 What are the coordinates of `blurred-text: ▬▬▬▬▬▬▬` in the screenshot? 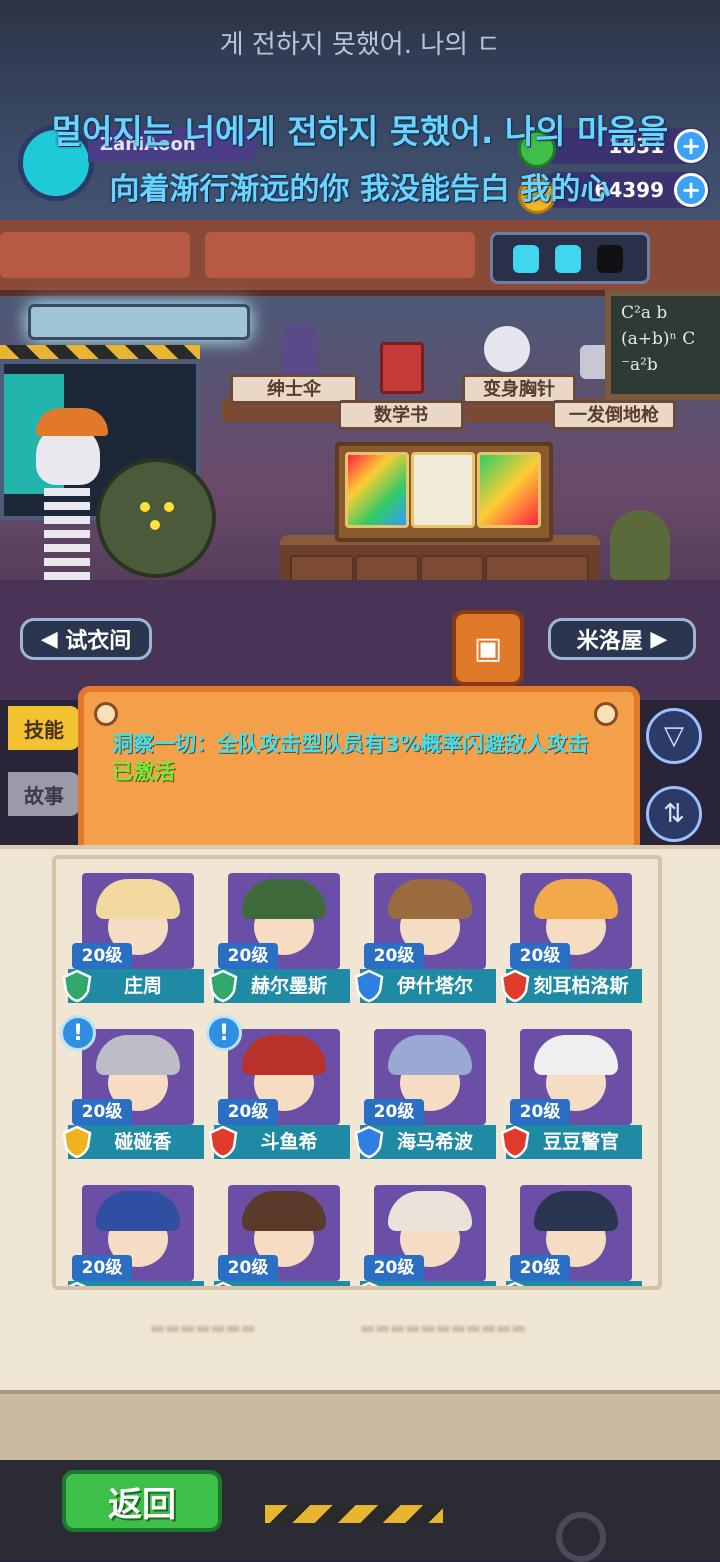 It's located at (203, 1327).